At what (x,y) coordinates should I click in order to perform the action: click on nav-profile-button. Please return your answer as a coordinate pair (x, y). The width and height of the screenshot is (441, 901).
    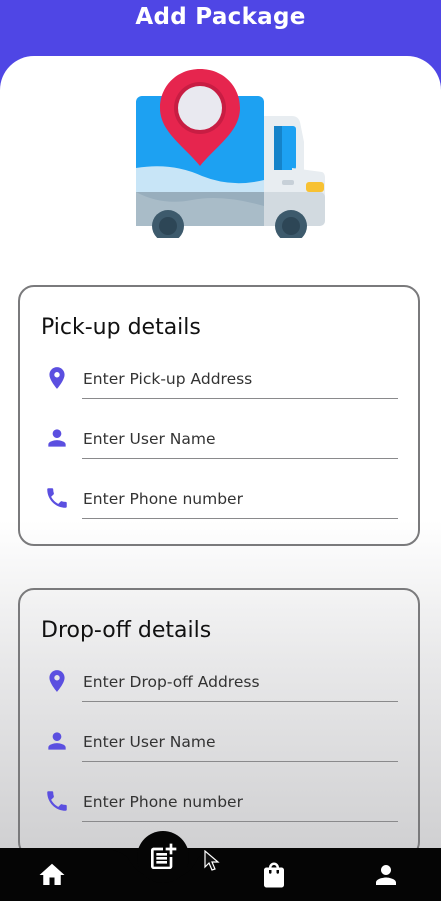
    Looking at the image, I should click on (386, 875).